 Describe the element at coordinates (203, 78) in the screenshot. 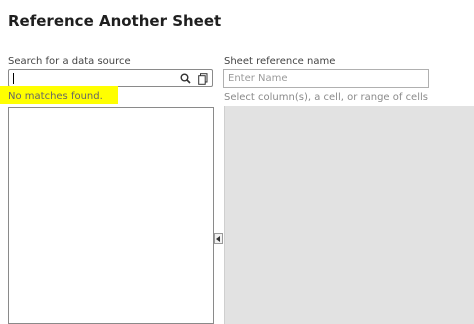

I see `copy-icon` at that location.